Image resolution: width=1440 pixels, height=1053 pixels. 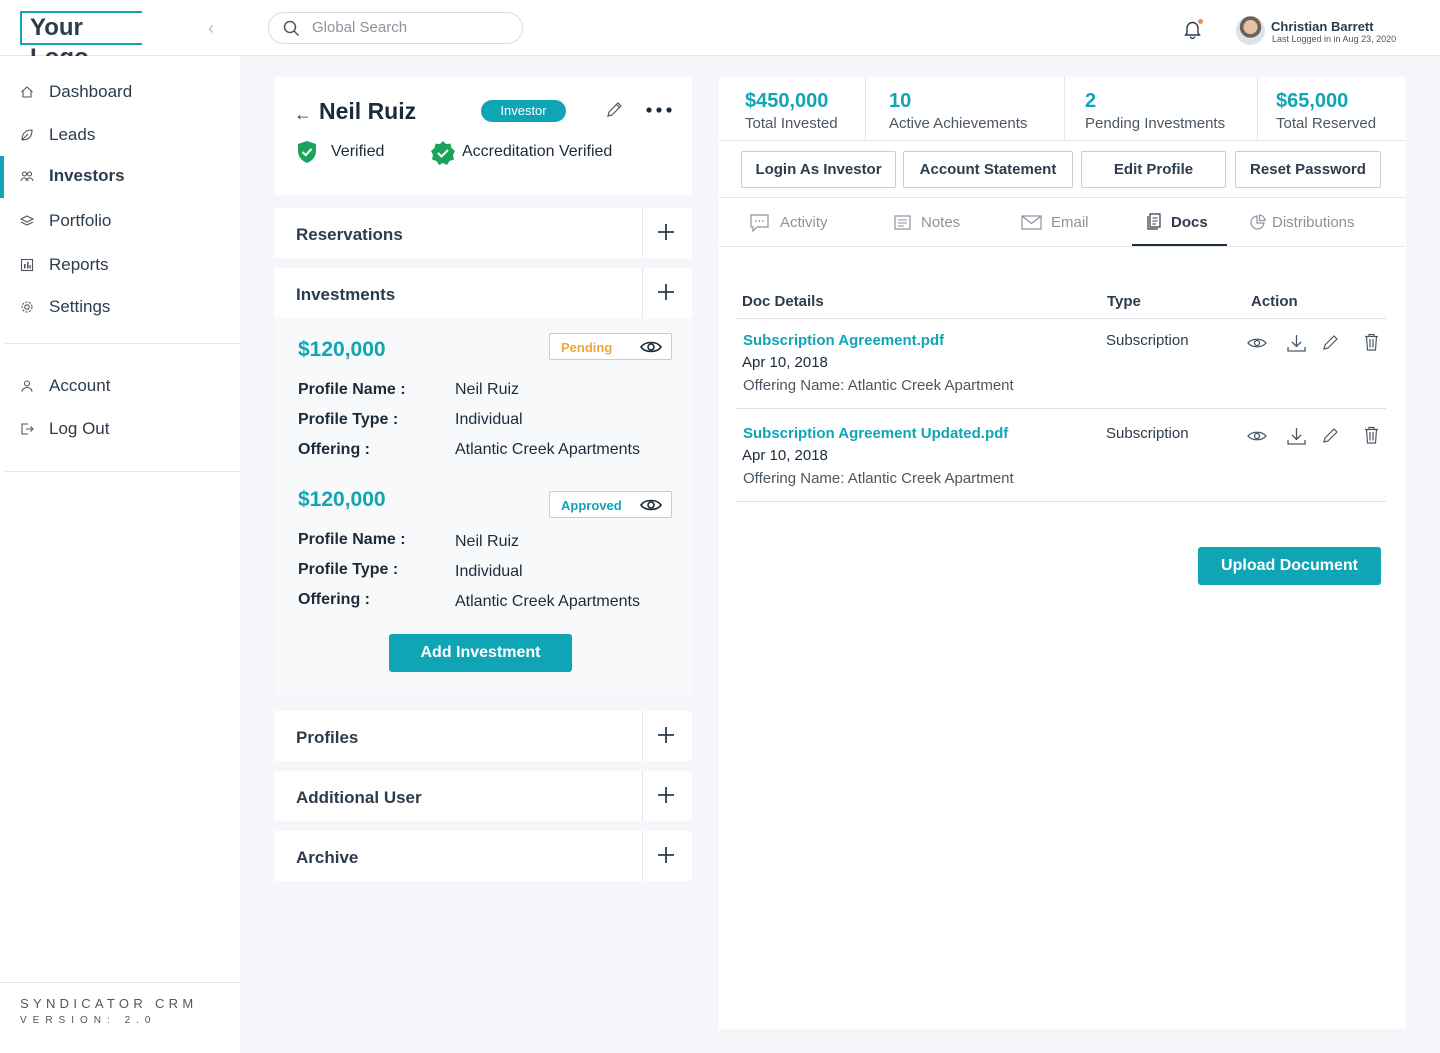 What do you see at coordinates (480, 653) in the screenshot?
I see `add-investment-button: Add Investment` at bounding box center [480, 653].